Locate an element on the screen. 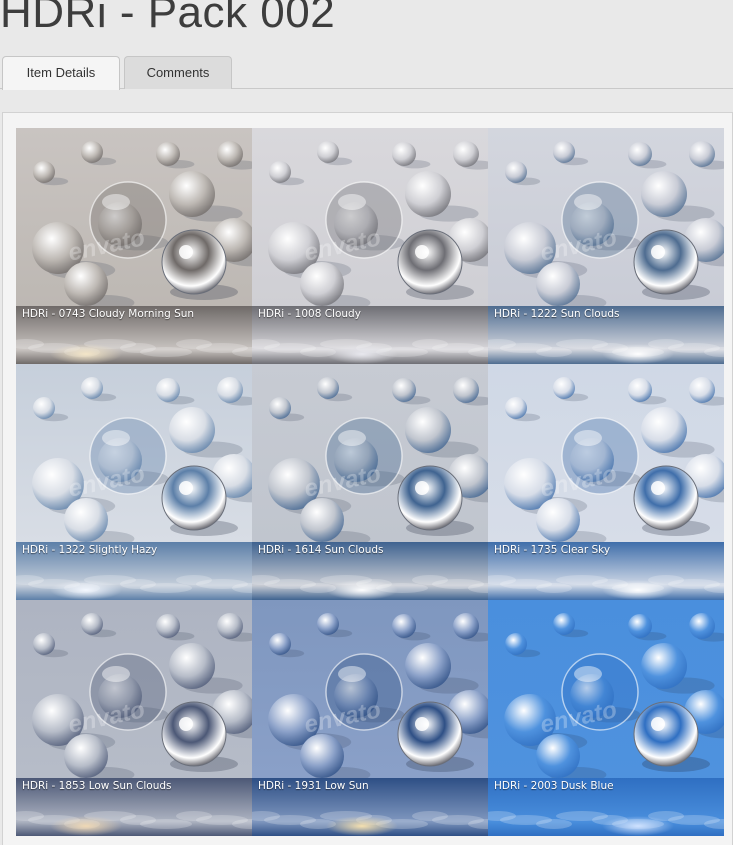  preview-tile-1222: envato HDRi - 1222 Sun Clouds is located at coordinates (606, 246).